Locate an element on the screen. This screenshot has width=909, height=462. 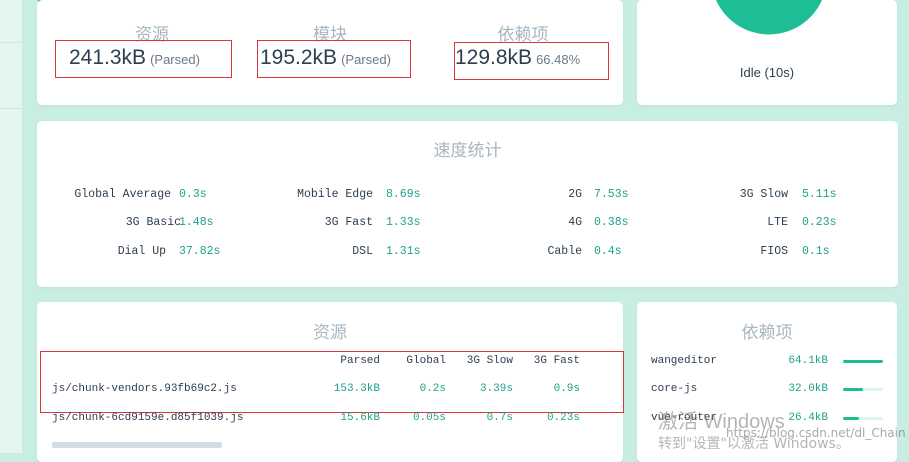
speed-label: 3G Basic is located at coordinates (153, 222).